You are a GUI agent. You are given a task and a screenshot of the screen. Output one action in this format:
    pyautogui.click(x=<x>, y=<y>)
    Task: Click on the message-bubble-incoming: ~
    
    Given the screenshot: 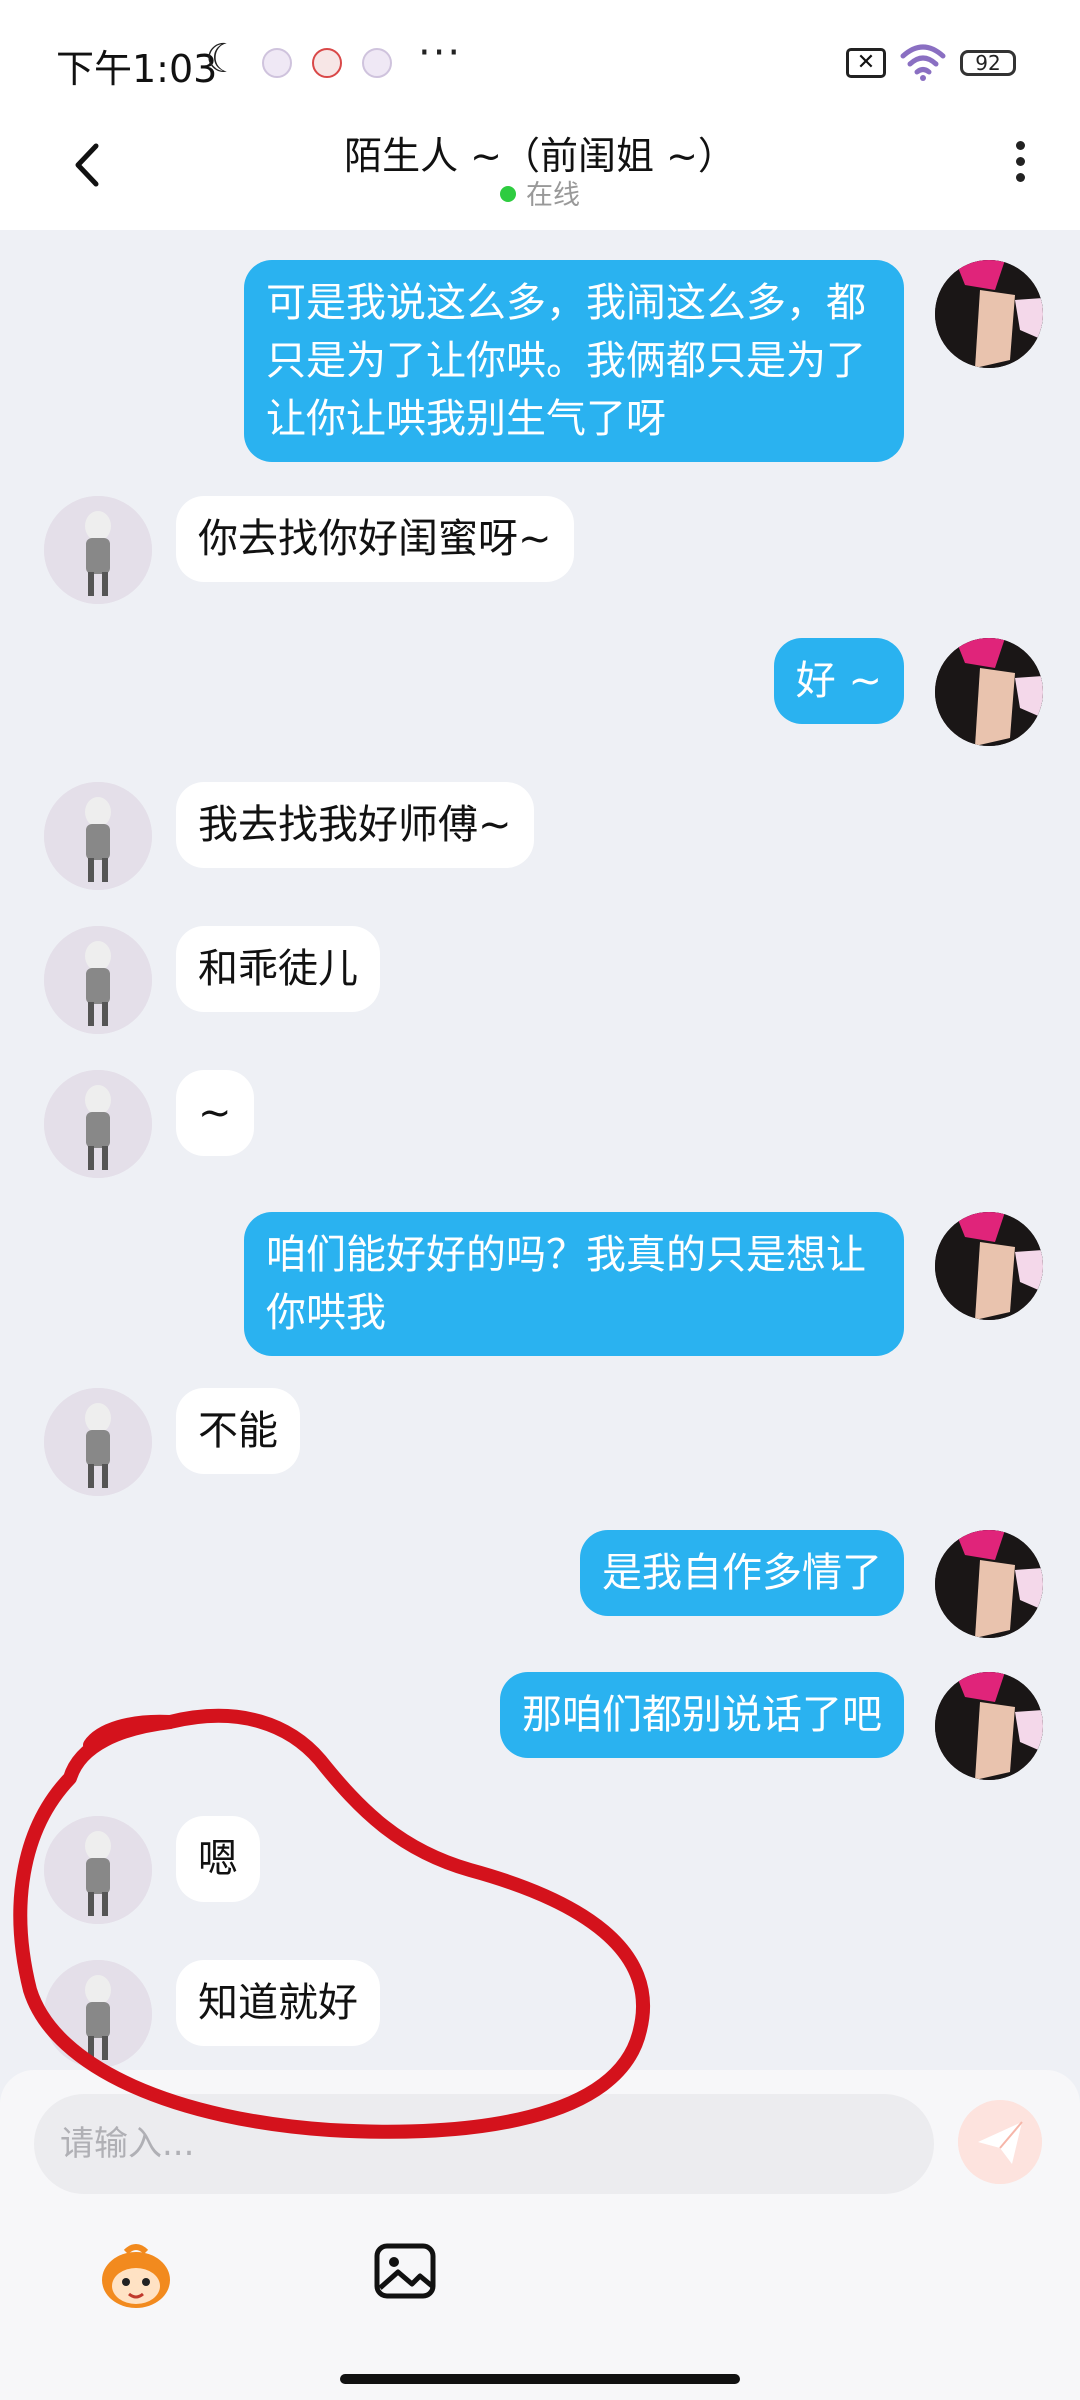 What is the action you would take?
    pyautogui.click(x=215, y=1113)
    